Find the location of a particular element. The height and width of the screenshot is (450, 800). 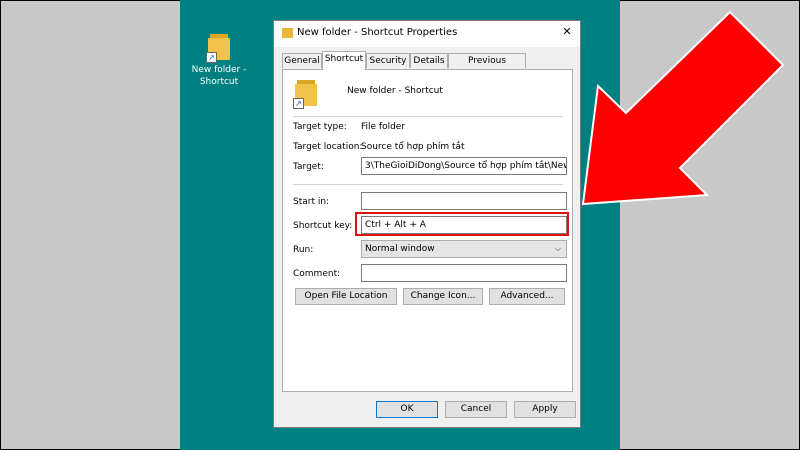

red-pointer-arrow is located at coordinates (683, 108).